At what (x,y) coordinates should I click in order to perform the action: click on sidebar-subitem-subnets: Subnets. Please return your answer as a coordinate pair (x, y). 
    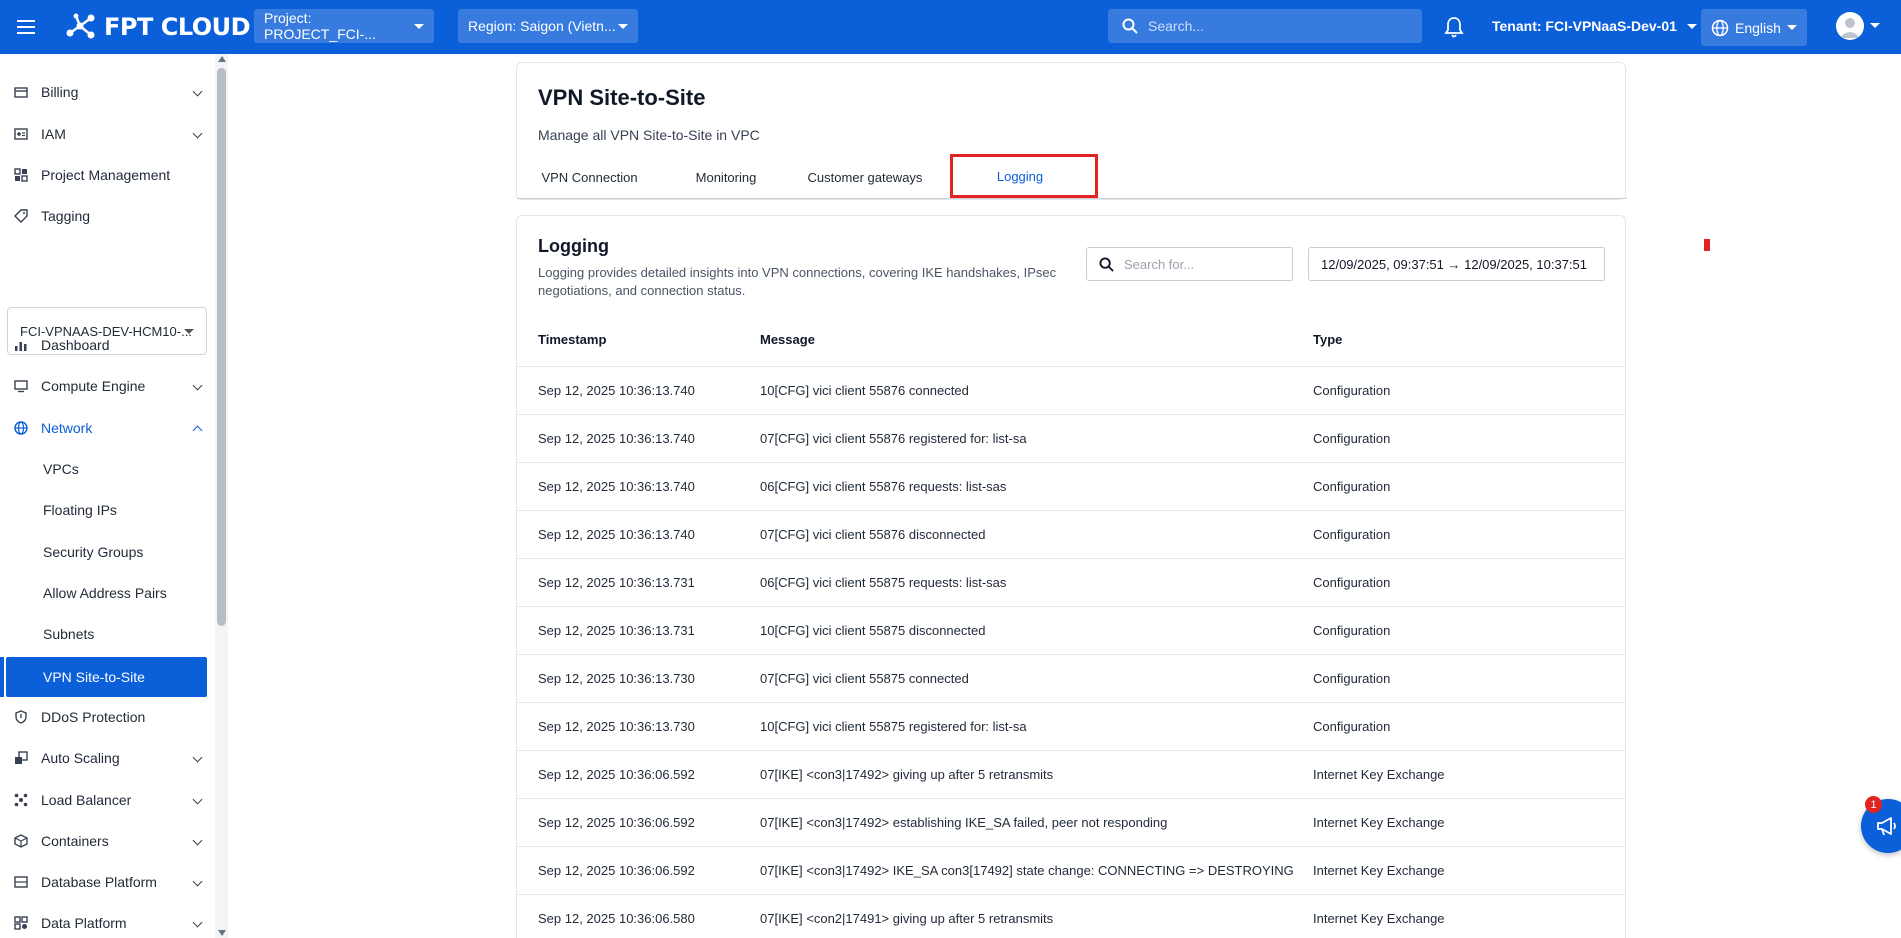
    Looking at the image, I should click on (106, 634).